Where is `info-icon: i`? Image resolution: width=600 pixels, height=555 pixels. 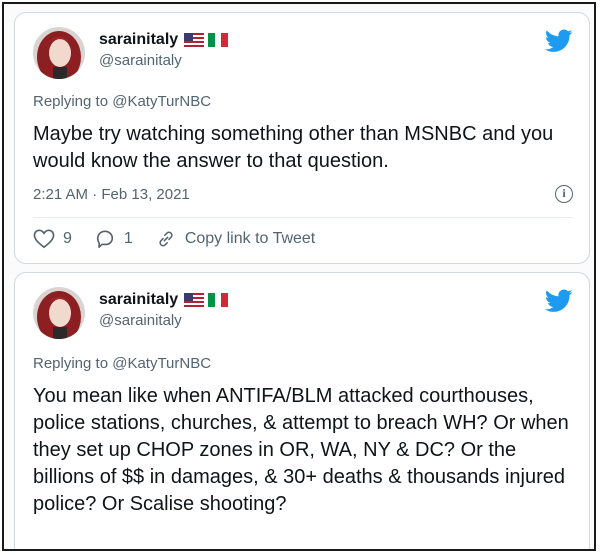 info-icon: i is located at coordinates (564, 194).